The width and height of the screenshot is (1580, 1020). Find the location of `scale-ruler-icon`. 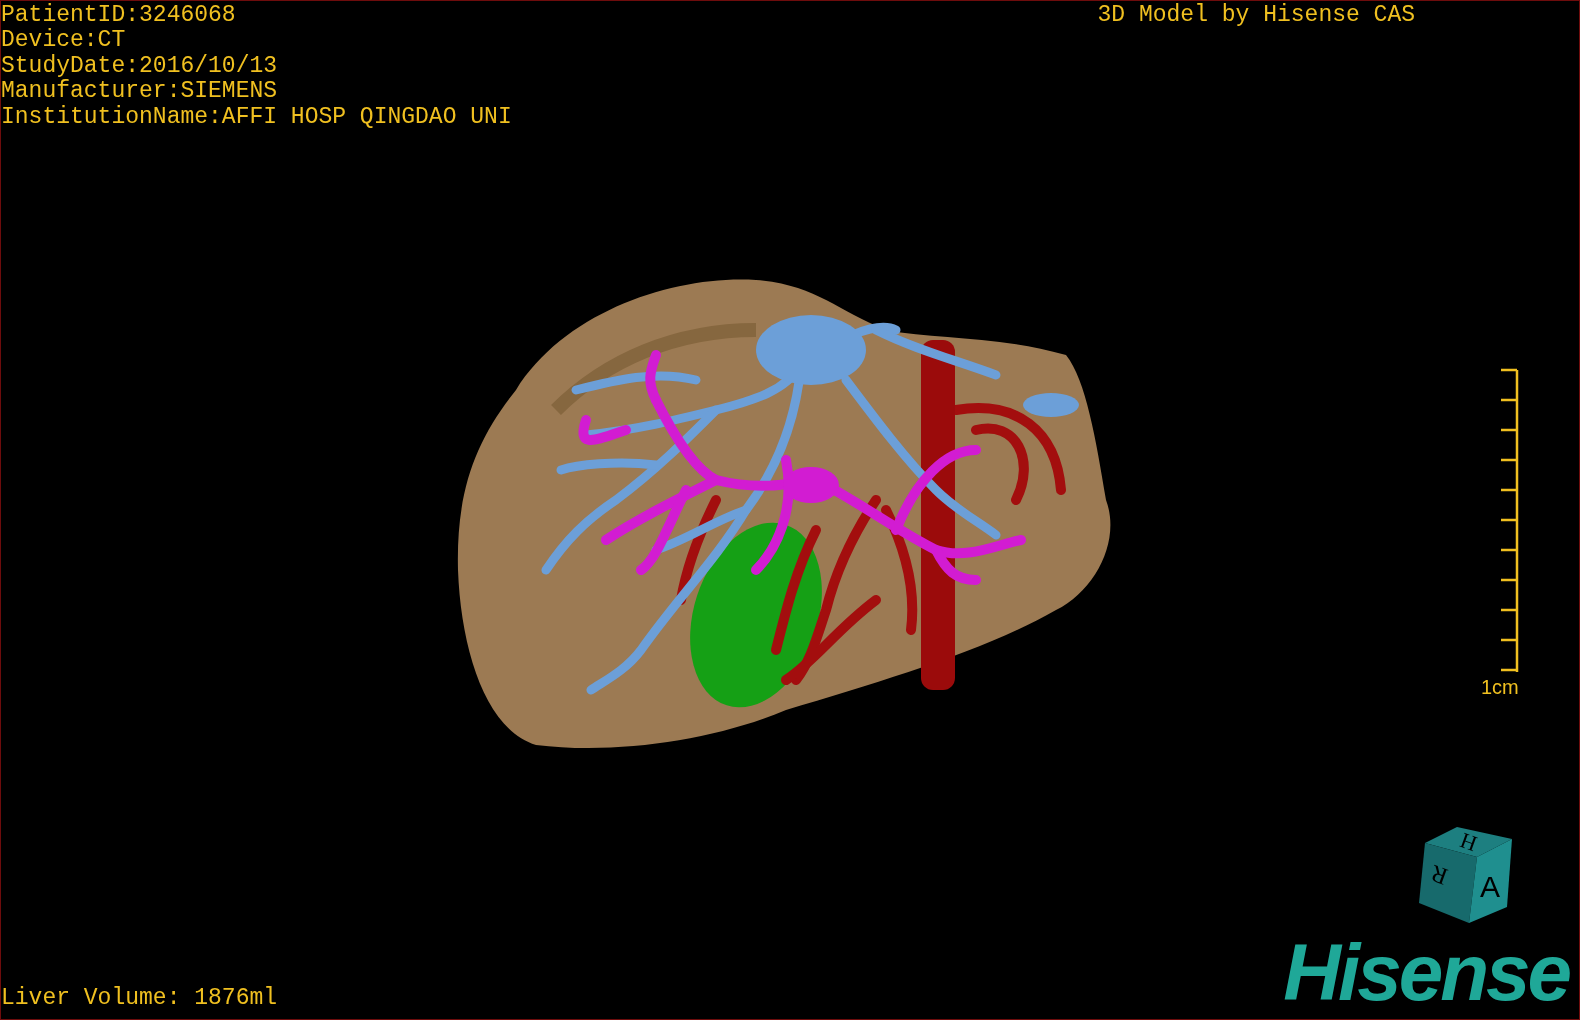

scale-ruler-icon is located at coordinates (1509, 521).